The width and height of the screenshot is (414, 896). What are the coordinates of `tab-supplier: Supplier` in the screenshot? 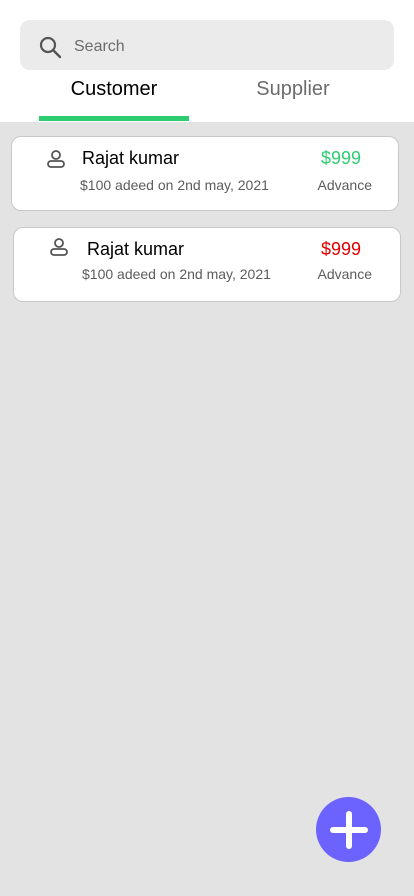 It's located at (293, 91).